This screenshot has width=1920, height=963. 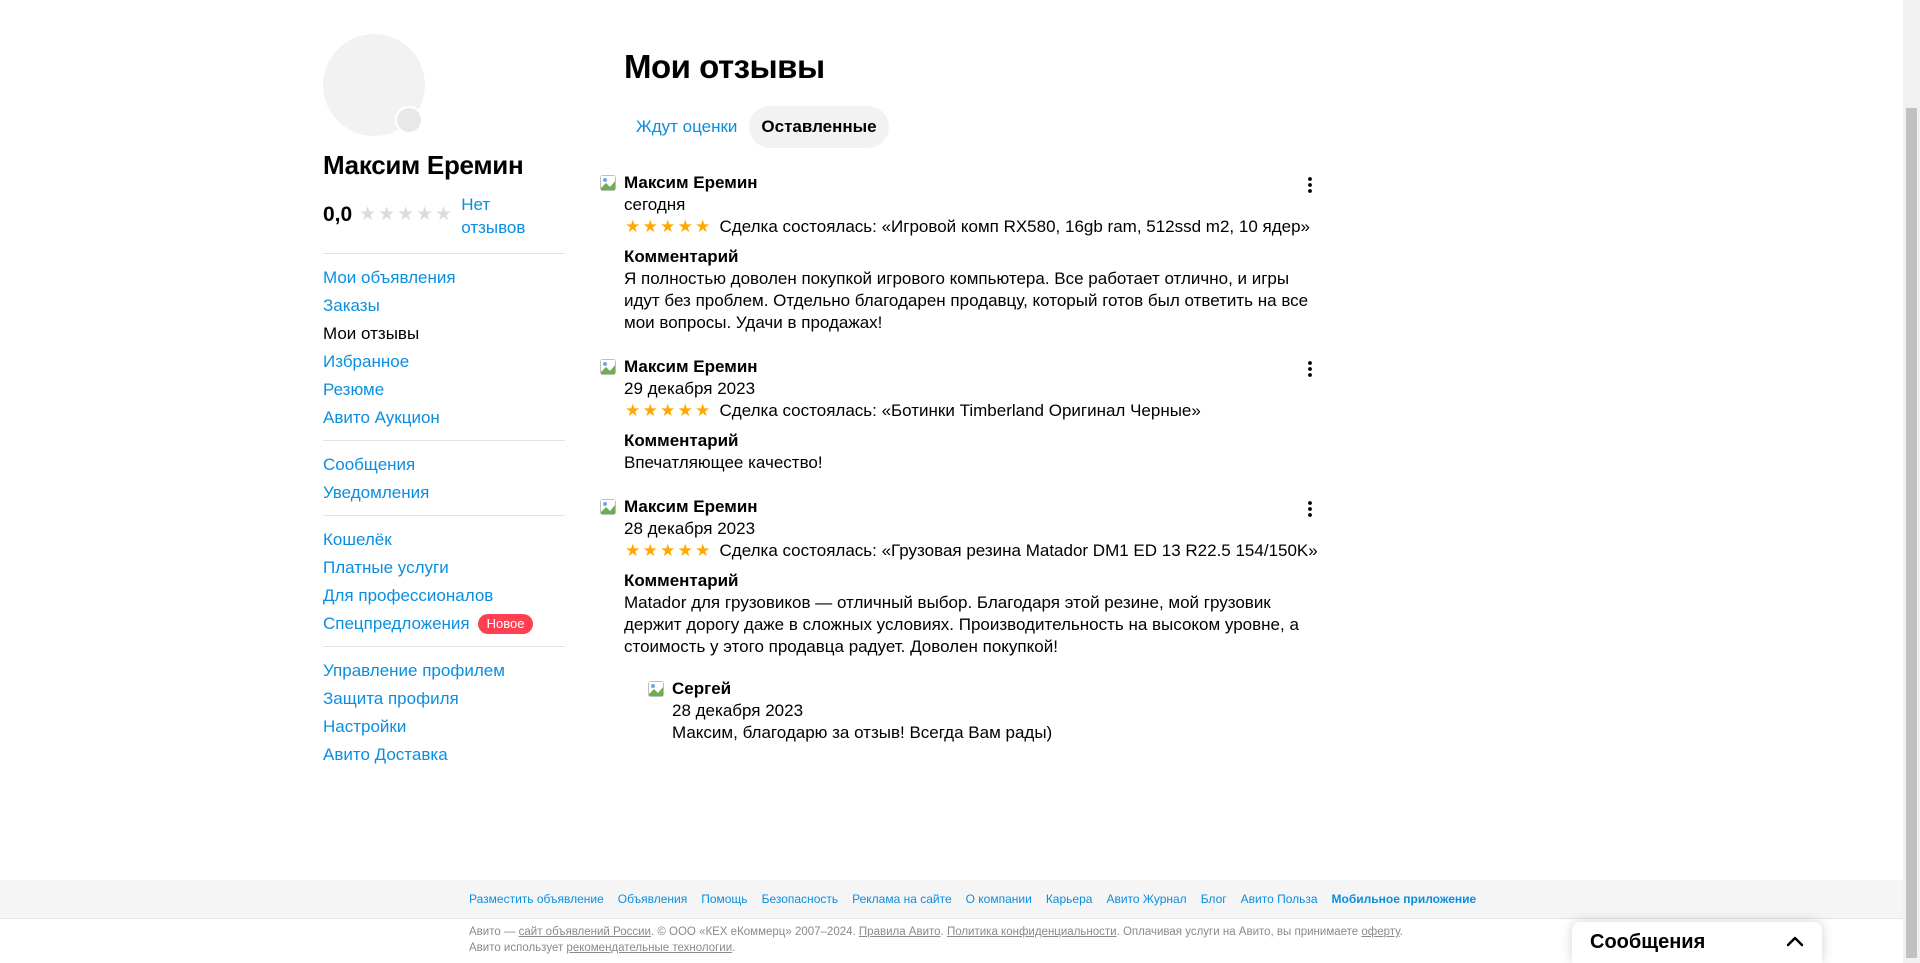 I want to click on legal-link-site: сайт объявлений России, so click(x=585, y=932).